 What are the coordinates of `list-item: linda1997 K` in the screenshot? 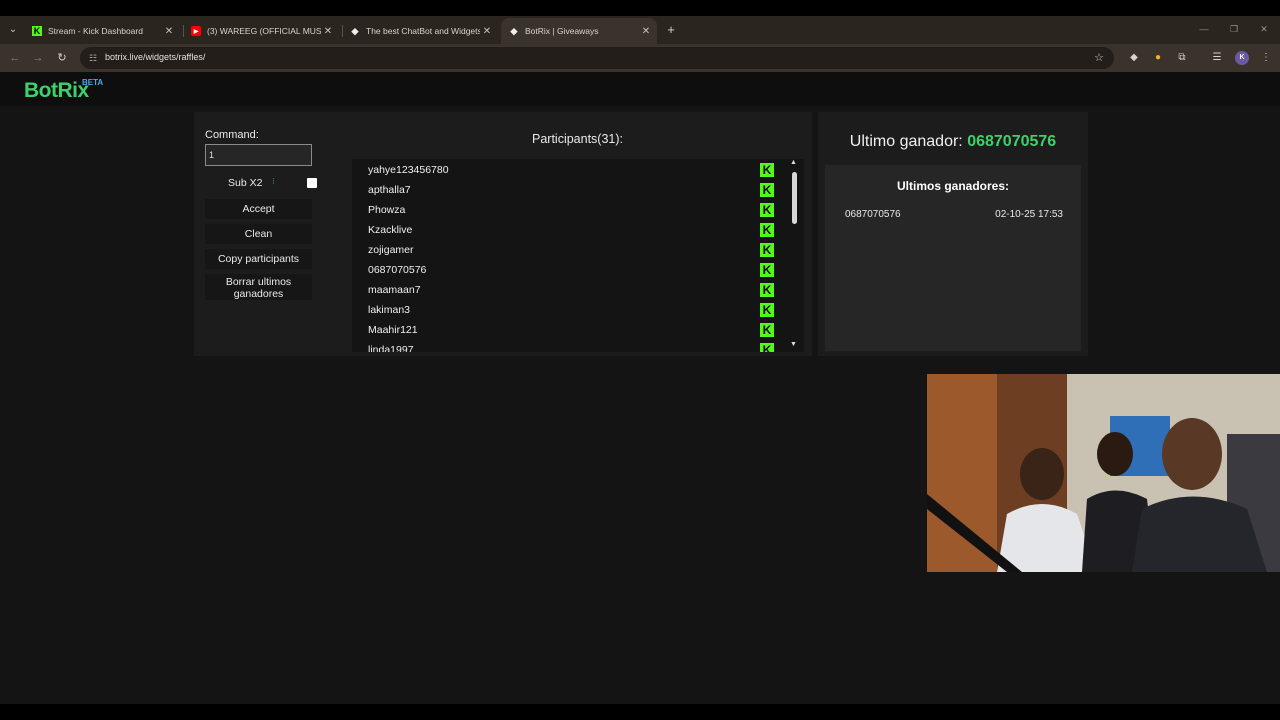 It's located at (567, 346).